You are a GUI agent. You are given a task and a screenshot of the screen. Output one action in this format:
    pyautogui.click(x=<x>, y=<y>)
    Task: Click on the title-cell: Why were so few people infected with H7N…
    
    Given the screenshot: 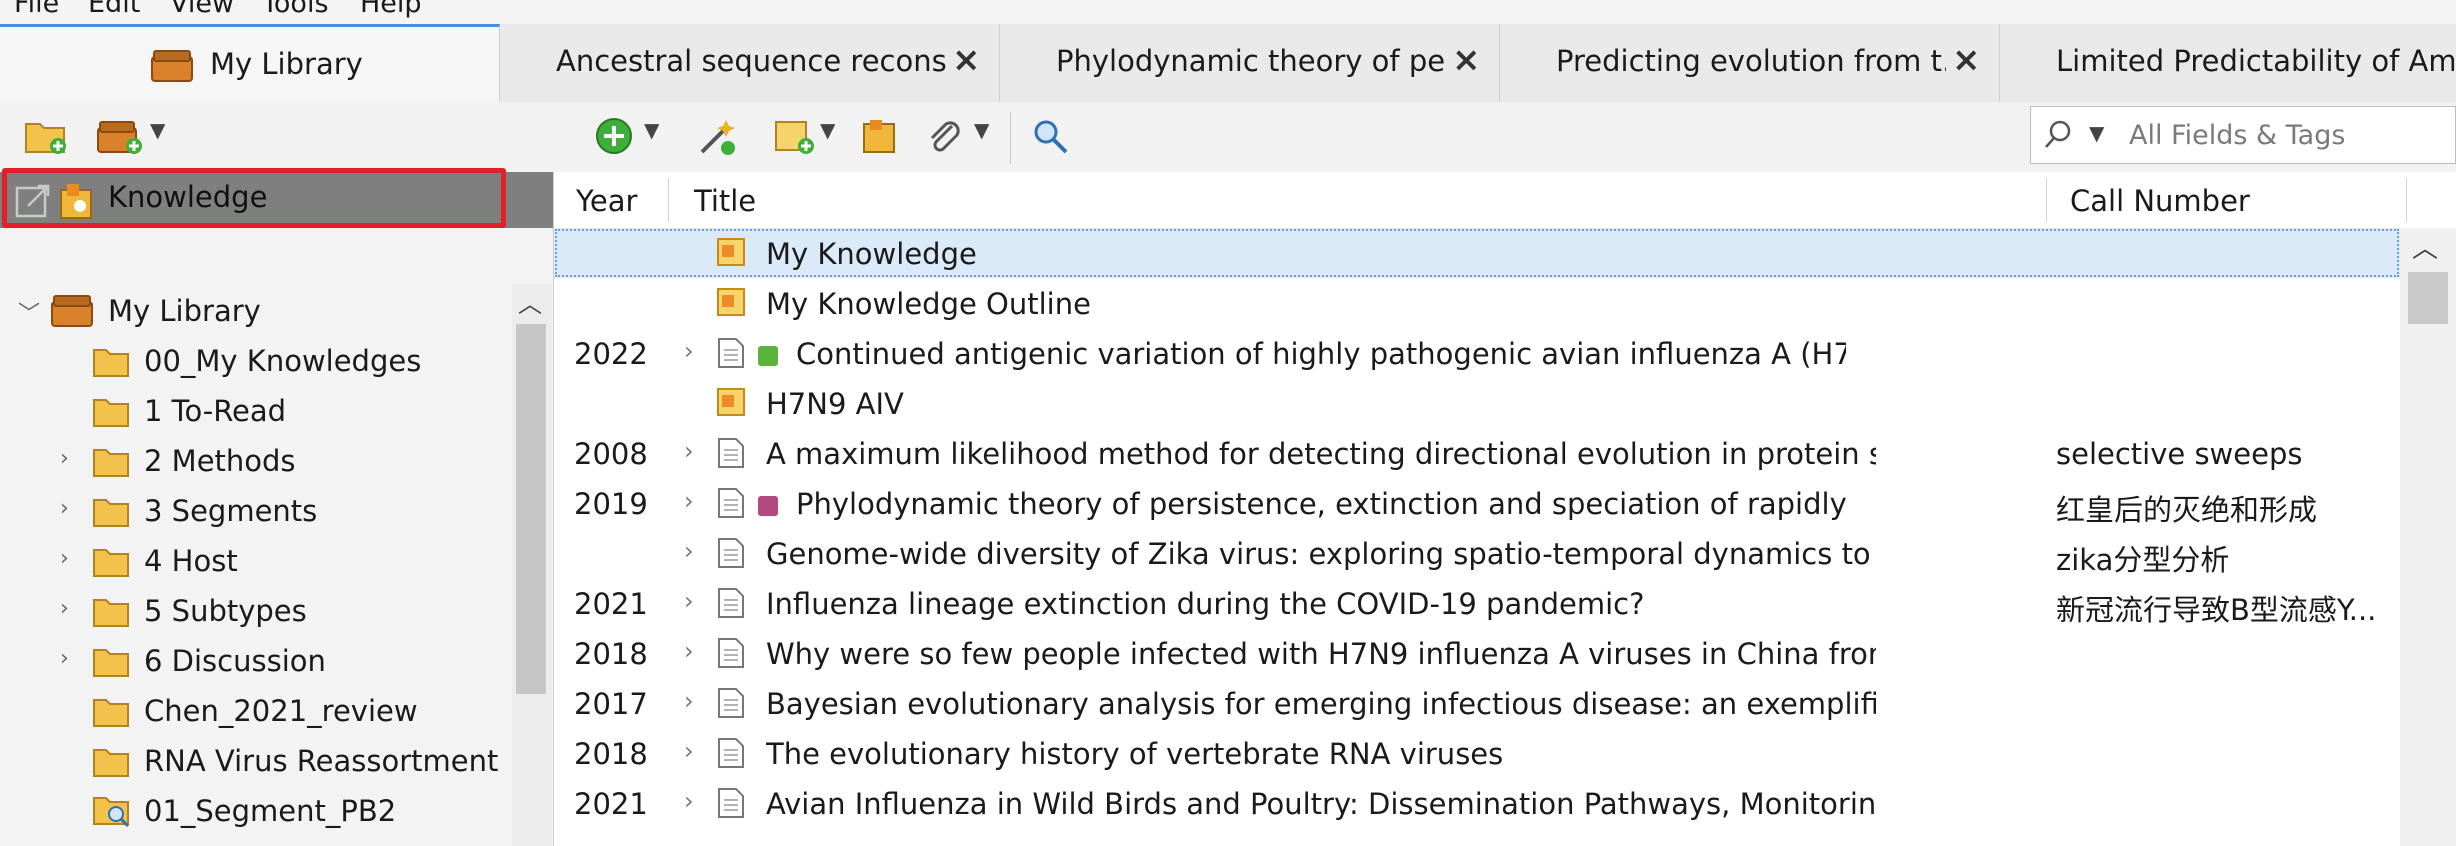 What is the action you would take?
    pyautogui.click(x=1321, y=654)
    